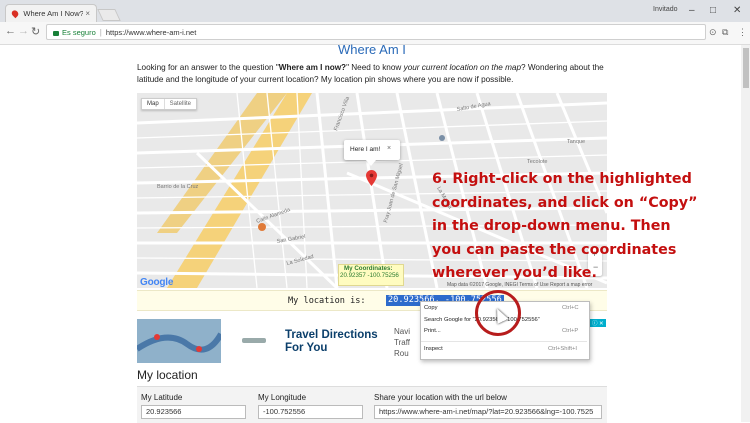 The height and width of the screenshot is (423, 750). Describe the element at coordinates (151, 32) in the screenshot. I see `url-text: https://www.where-am-i.net` at that location.